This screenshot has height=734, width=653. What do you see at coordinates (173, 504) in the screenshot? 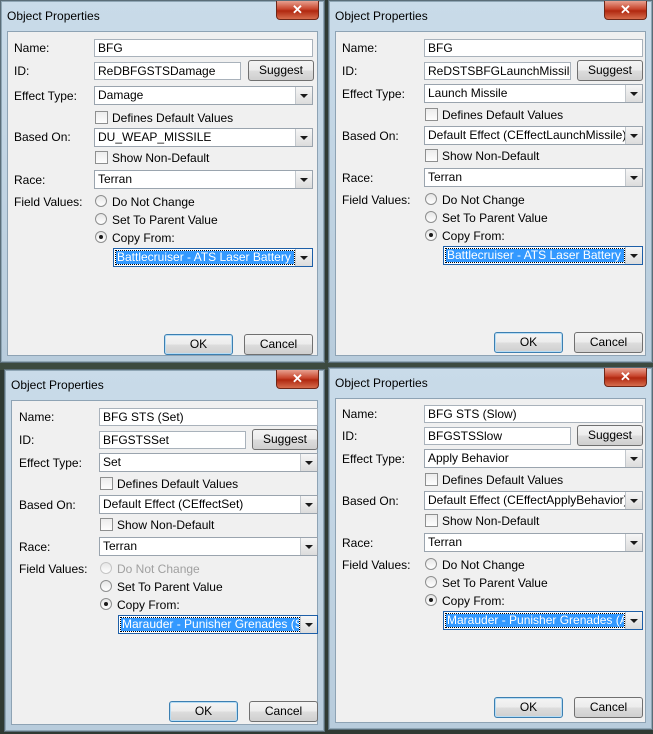
I see `based-on-value: Default Effect (CEffectSet)` at bounding box center [173, 504].